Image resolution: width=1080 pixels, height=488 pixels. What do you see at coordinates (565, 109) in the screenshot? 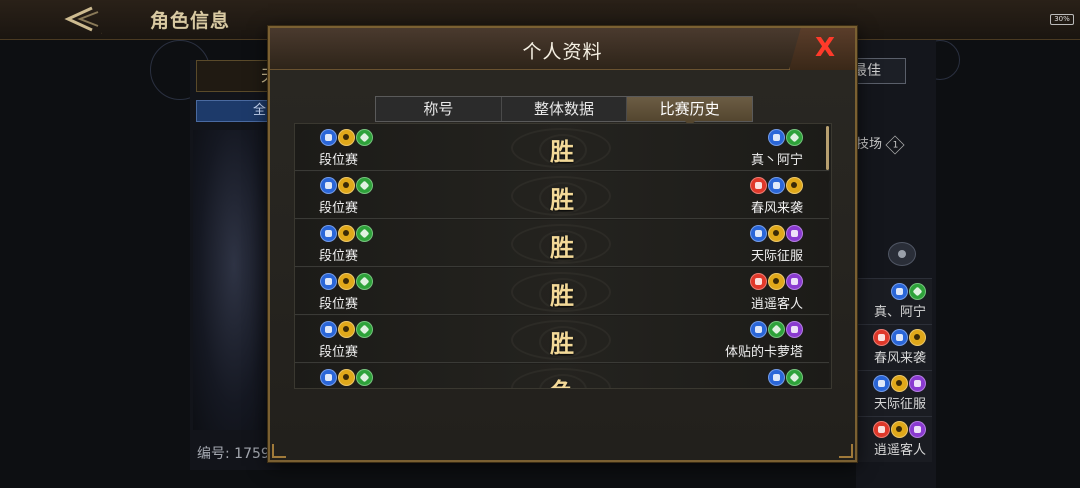
I see `tab-overall-stats: 整体数据` at bounding box center [565, 109].